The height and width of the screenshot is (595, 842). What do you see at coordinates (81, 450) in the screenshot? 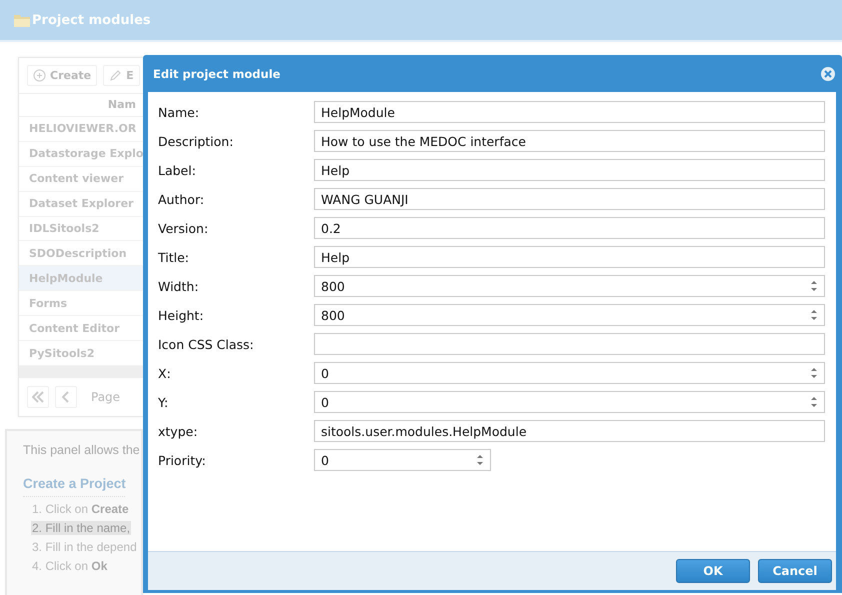
I see `help-text: This panel allows the` at bounding box center [81, 450].